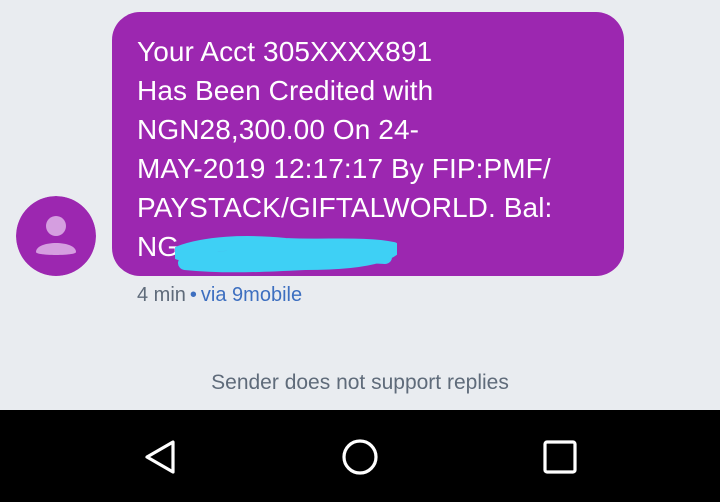 This screenshot has height=502, width=720. I want to click on back-triangle-icon, so click(160, 457).